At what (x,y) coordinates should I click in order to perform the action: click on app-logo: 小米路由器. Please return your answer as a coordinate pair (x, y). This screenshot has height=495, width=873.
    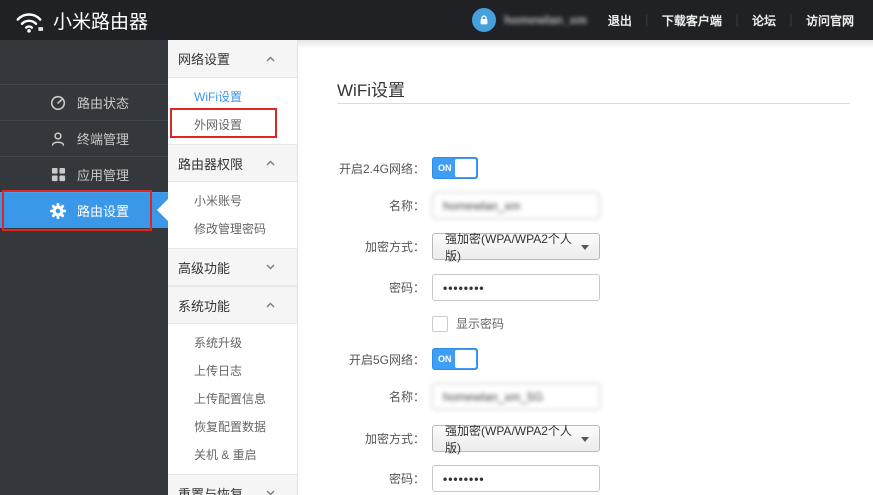
    Looking at the image, I should click on (74, 20).